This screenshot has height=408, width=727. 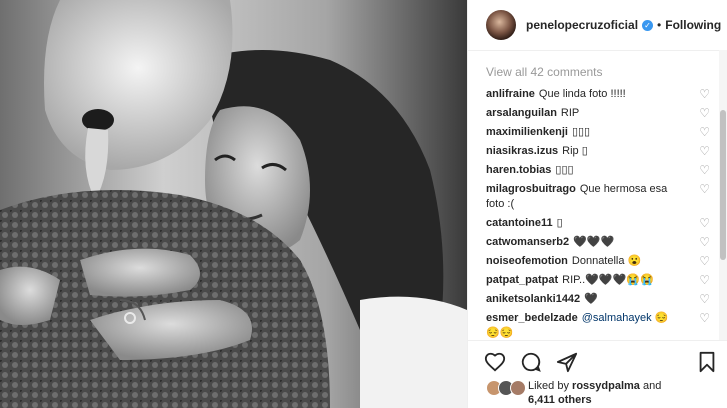 What do you see at coordinates (519, 223) in the screenshot?
I see `comment-username: catantoine11` at bounding box center [519, 223].